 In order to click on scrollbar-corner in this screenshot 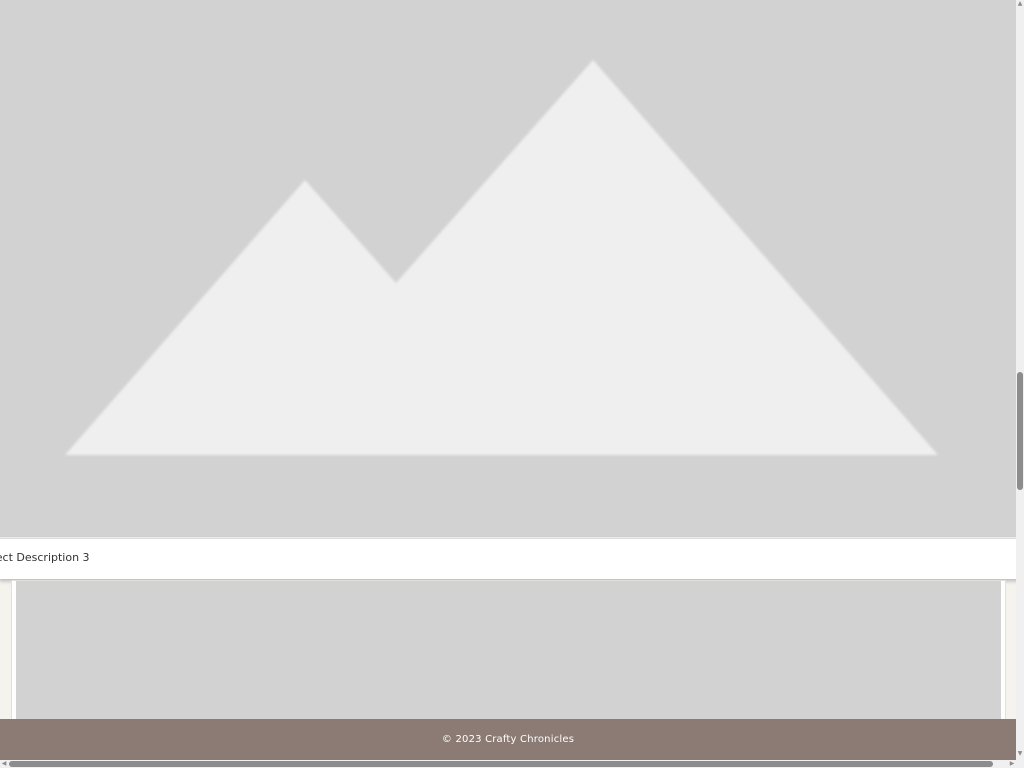, I will do `click(1020, 764)`.